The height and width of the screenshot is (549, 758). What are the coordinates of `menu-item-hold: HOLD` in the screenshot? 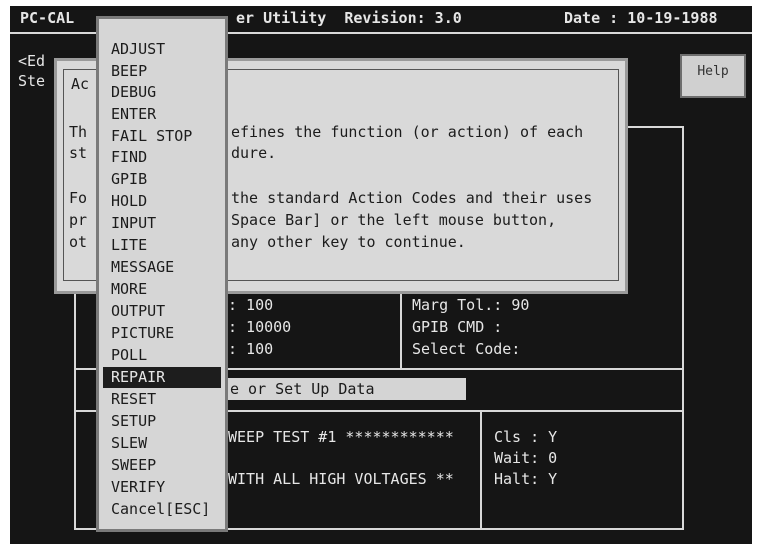 It's located at (162, 201).